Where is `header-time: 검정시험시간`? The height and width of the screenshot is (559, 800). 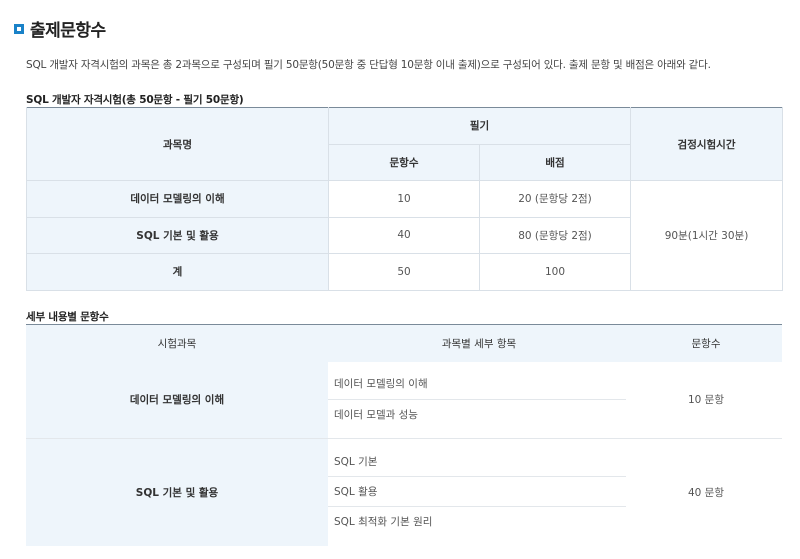
header-time: 검정시험시간 is located at coordinates (707, 144).